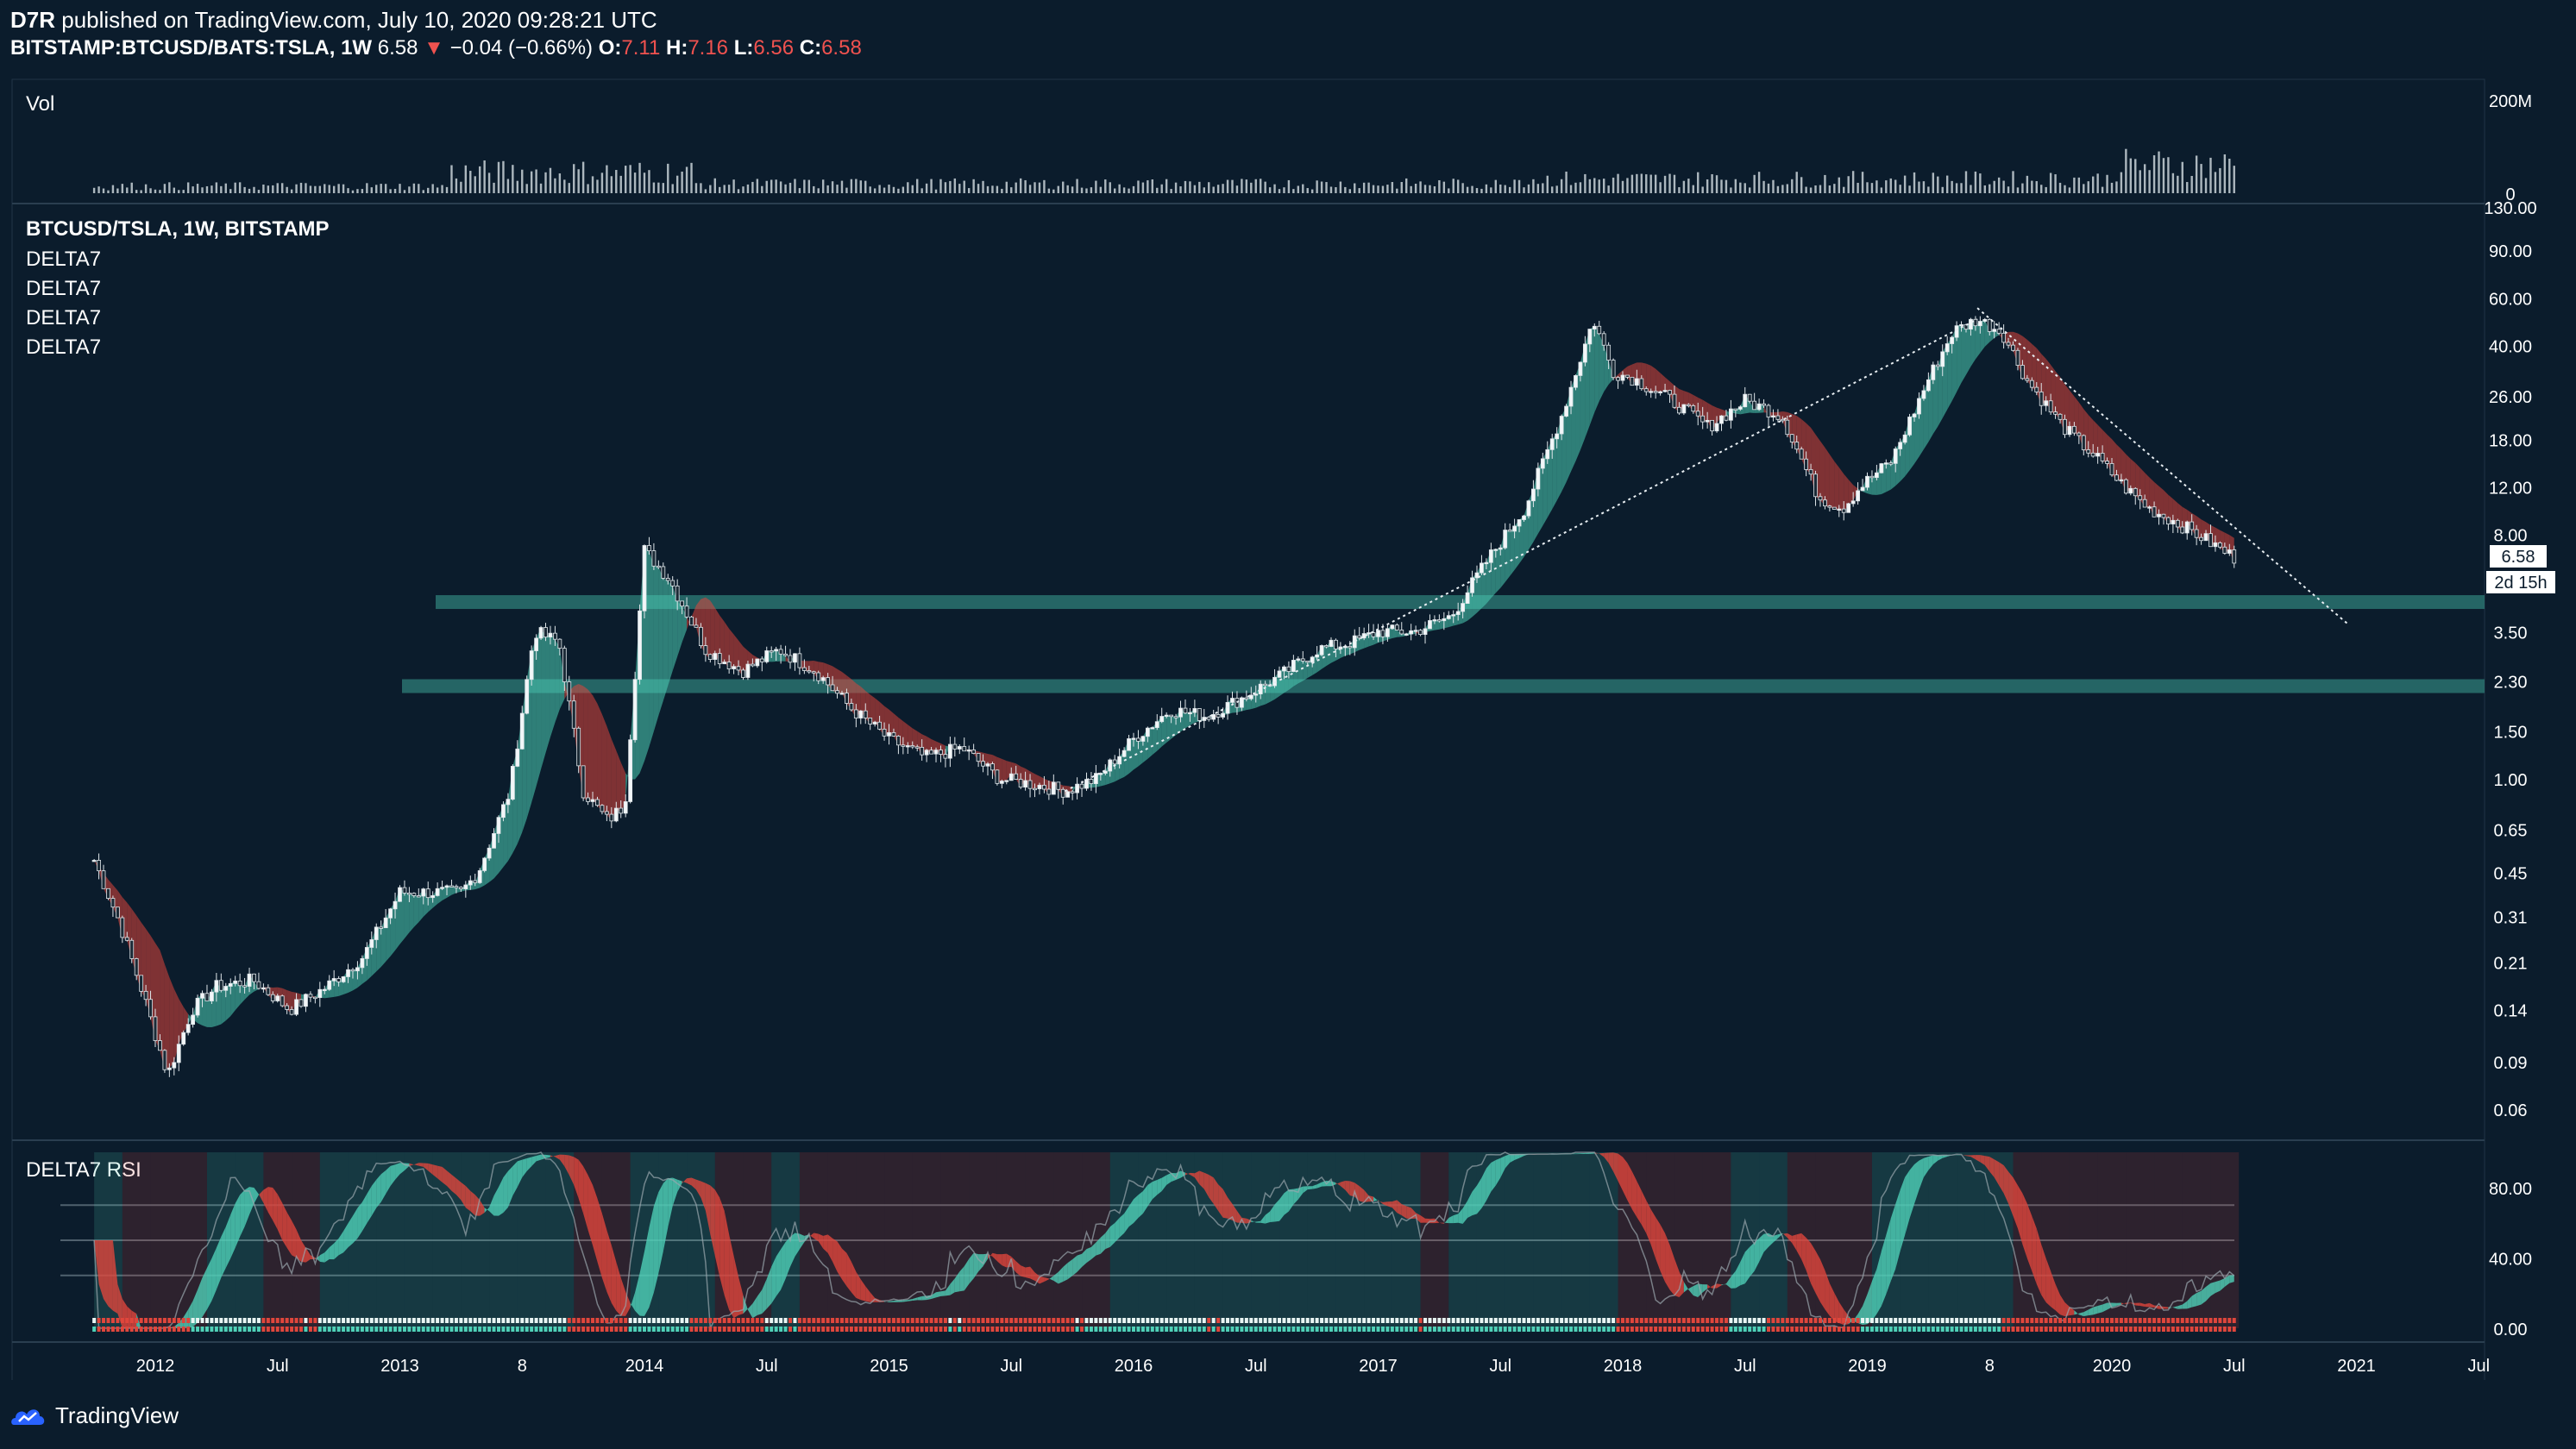  Describe the element at coordinates (2510, 441) in the screenshot. I see `y-tick-label: 18.00` at that location.